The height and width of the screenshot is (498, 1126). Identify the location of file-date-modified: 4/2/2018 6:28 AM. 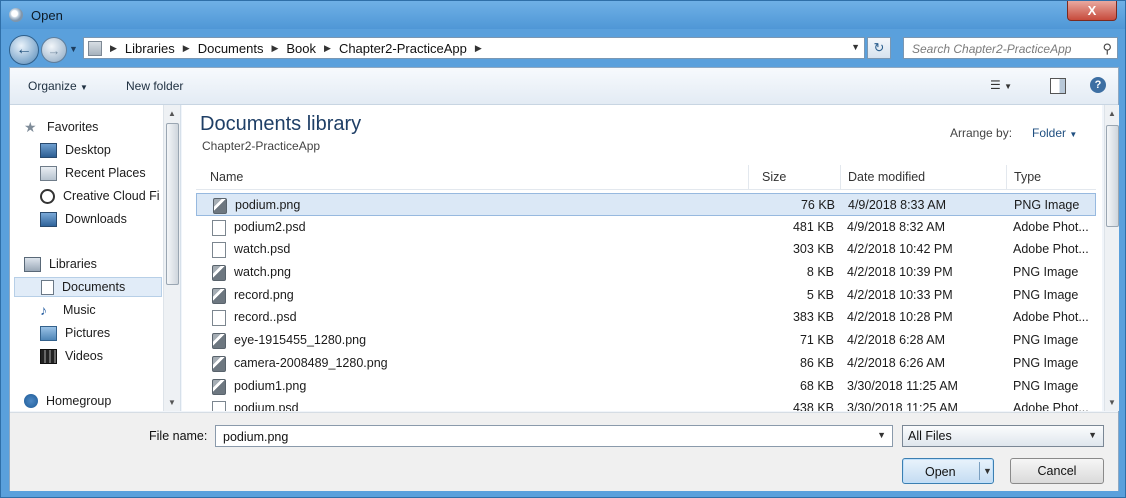
(896, 340).